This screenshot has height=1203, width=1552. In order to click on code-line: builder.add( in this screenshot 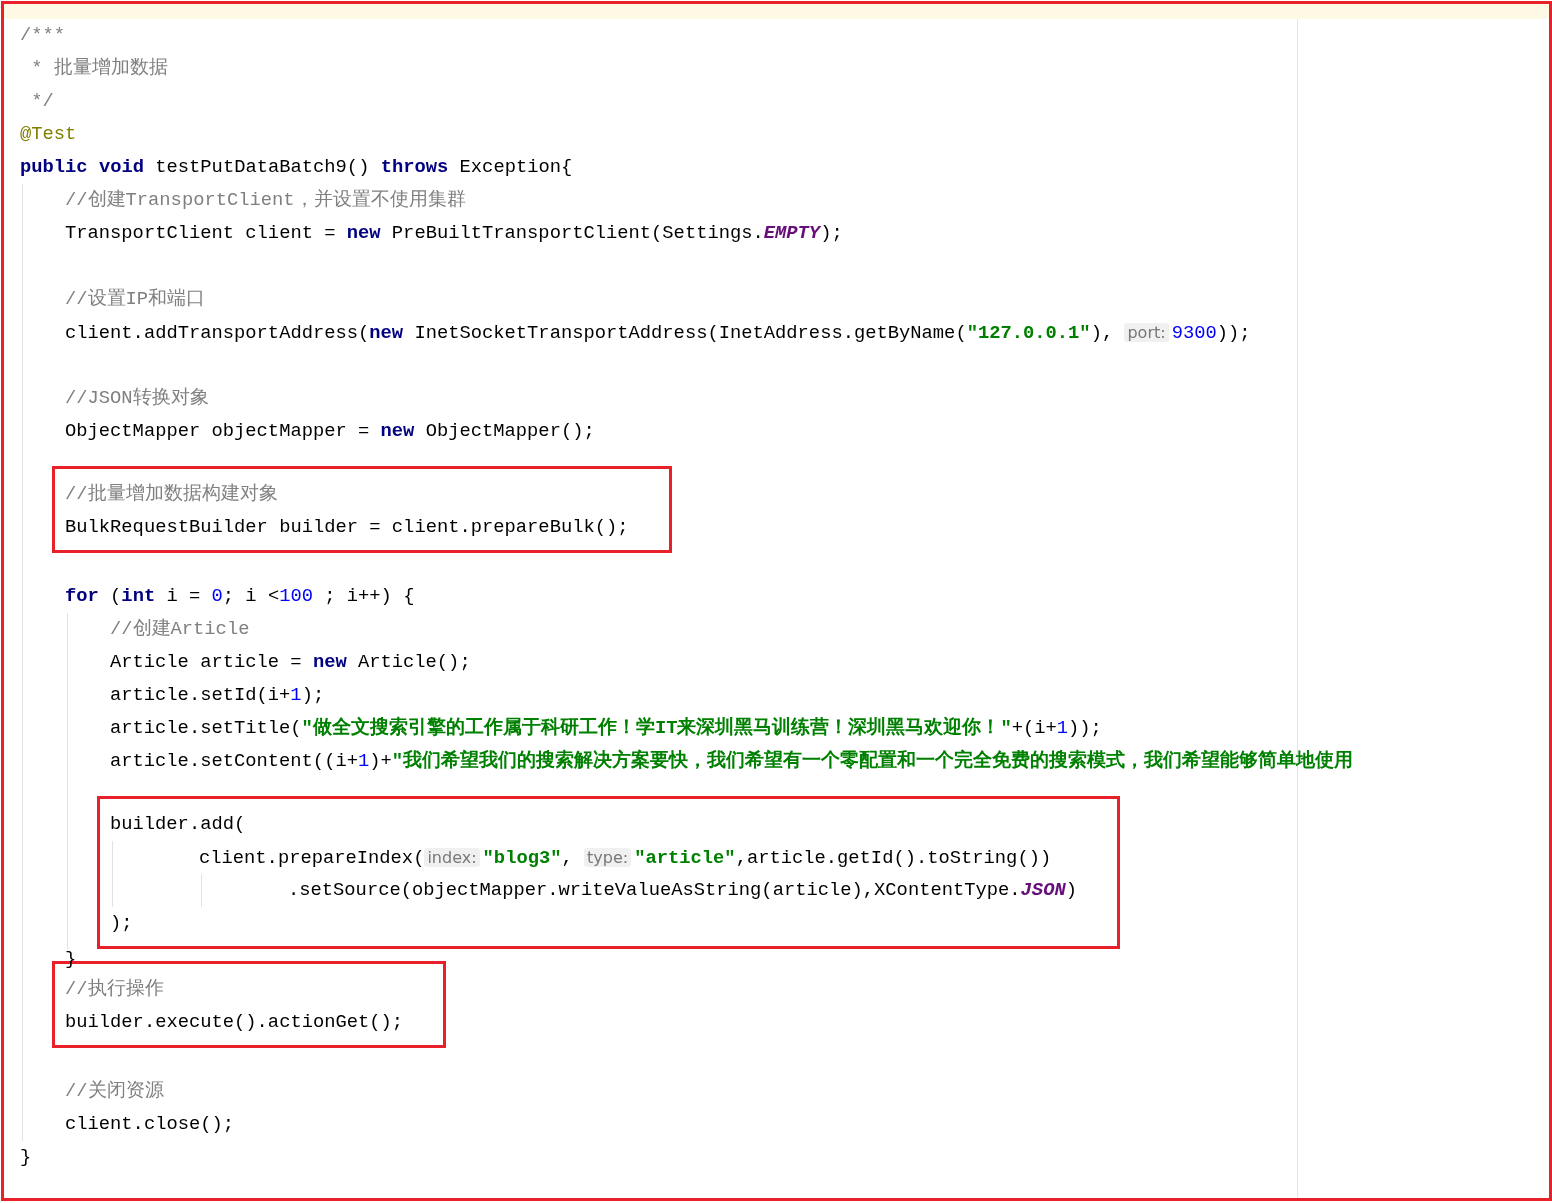, I will do `click(178, 824)`.